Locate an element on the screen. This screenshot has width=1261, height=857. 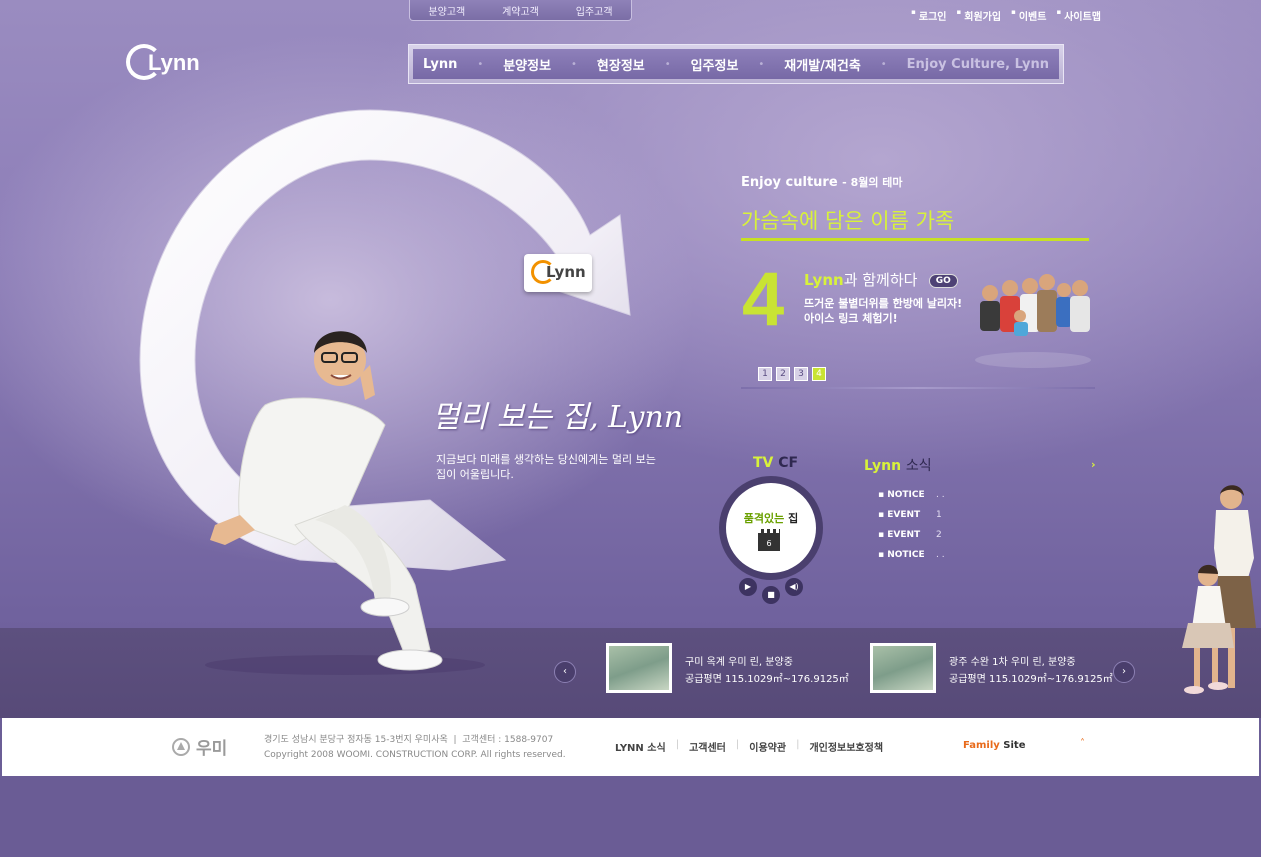
family-site-select: Family Site is located at coordinates (994, 745).